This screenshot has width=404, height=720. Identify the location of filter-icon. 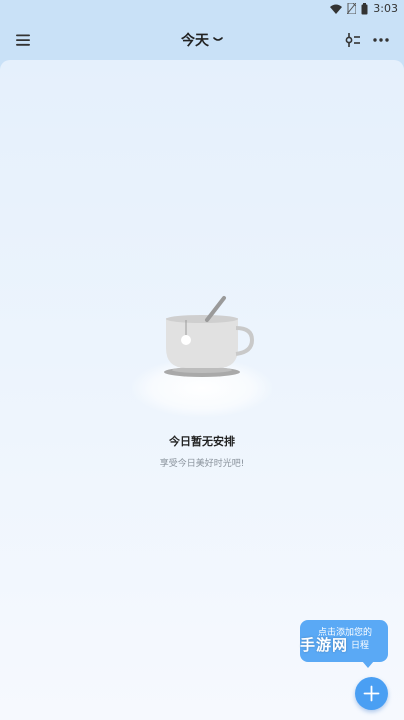
(352, 40).